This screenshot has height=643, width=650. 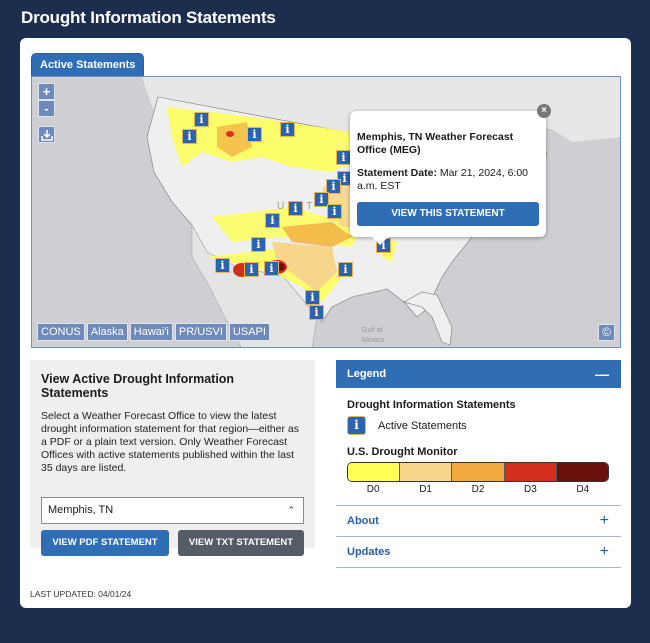 What do you see at coordinates (107, 332) in the screenshot?
I see `region-tab-alaska: Alaska` at bounding box center [107, 332].